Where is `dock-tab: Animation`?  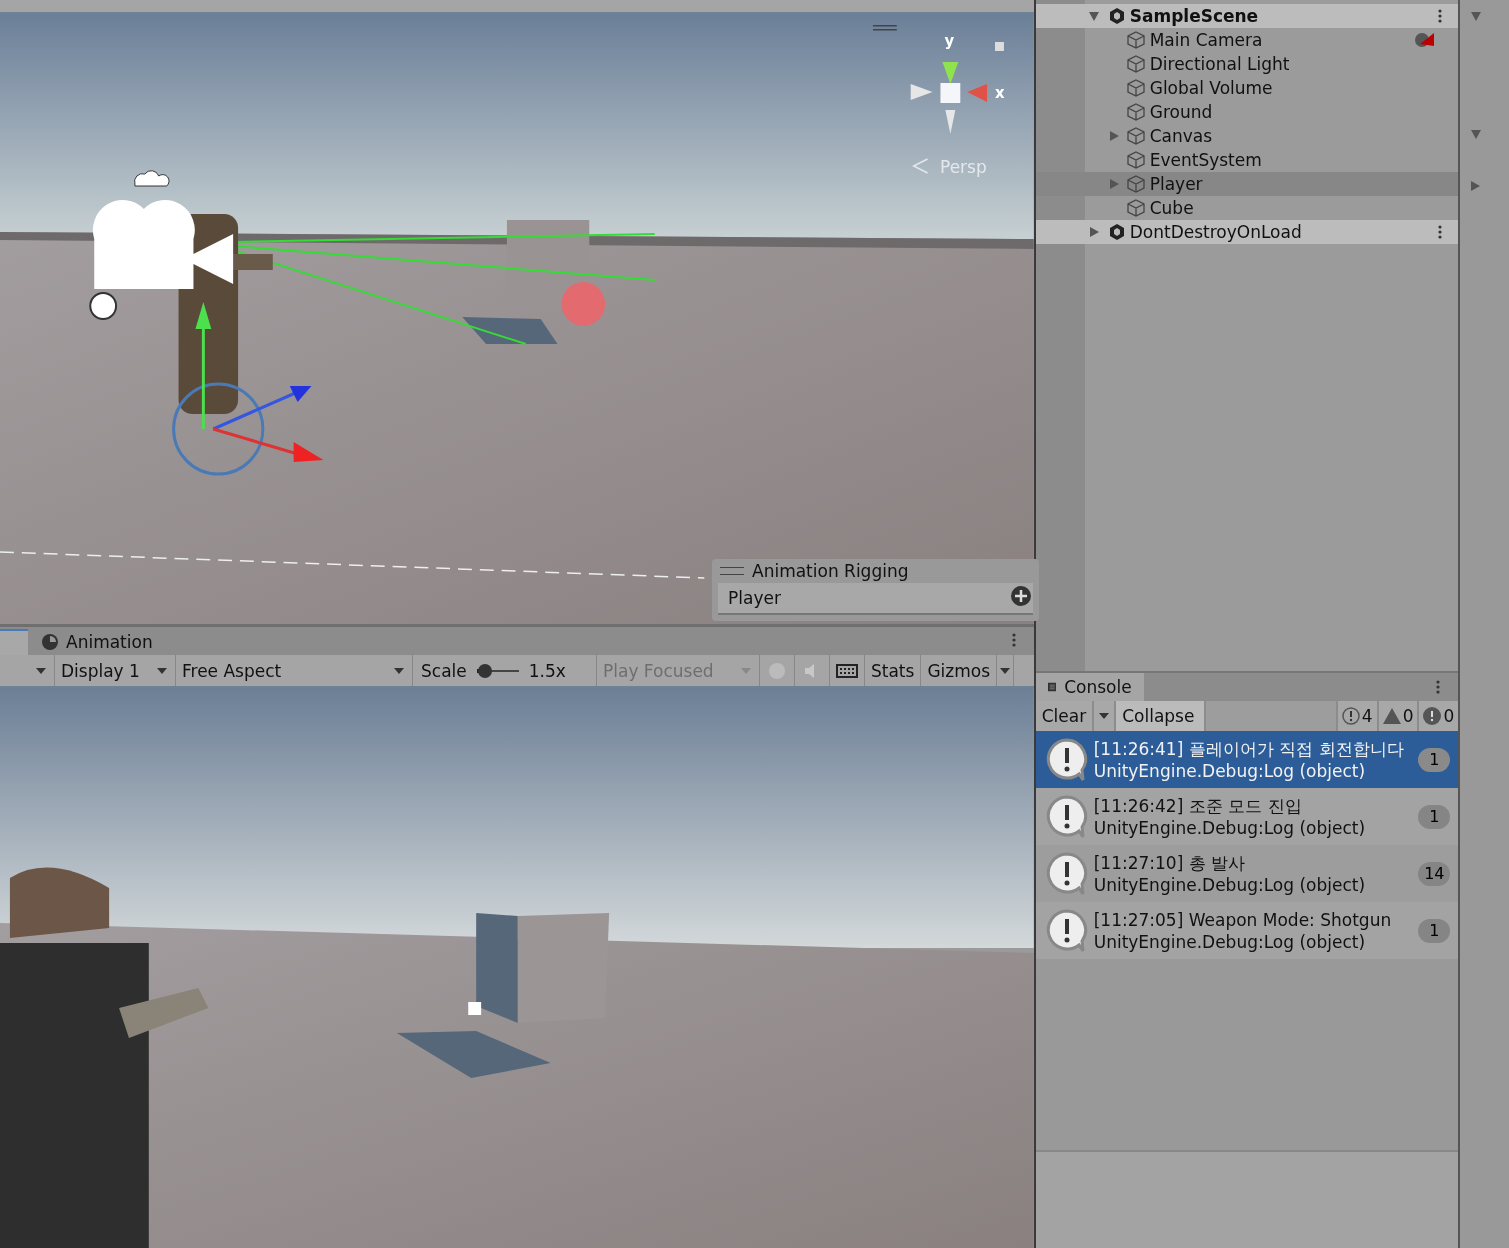 dock-tab: Animation is located at coordinates (97, 642).